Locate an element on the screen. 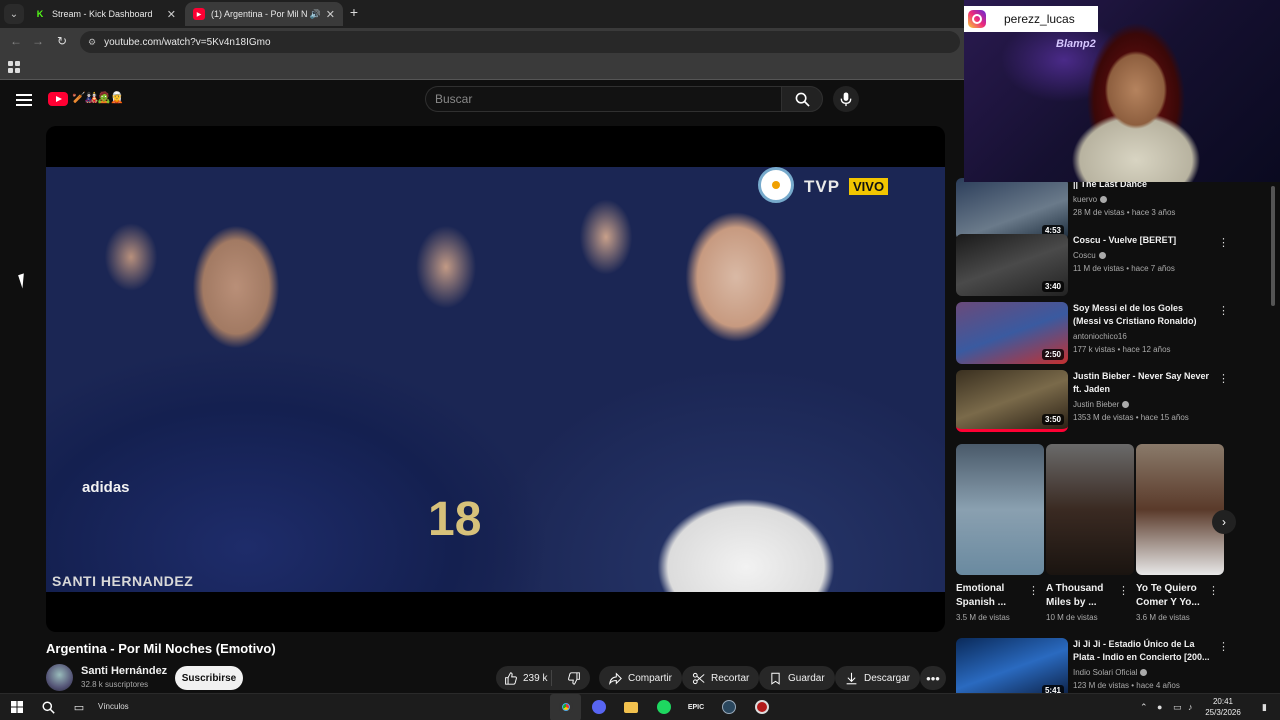 This screenshot has height=720, width=1280. search-placeholder: Buscar is located at coordinates (454, 99).